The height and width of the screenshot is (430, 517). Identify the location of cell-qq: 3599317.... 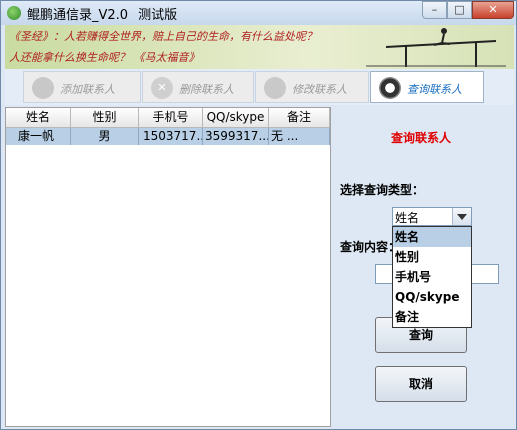
(237, 136).